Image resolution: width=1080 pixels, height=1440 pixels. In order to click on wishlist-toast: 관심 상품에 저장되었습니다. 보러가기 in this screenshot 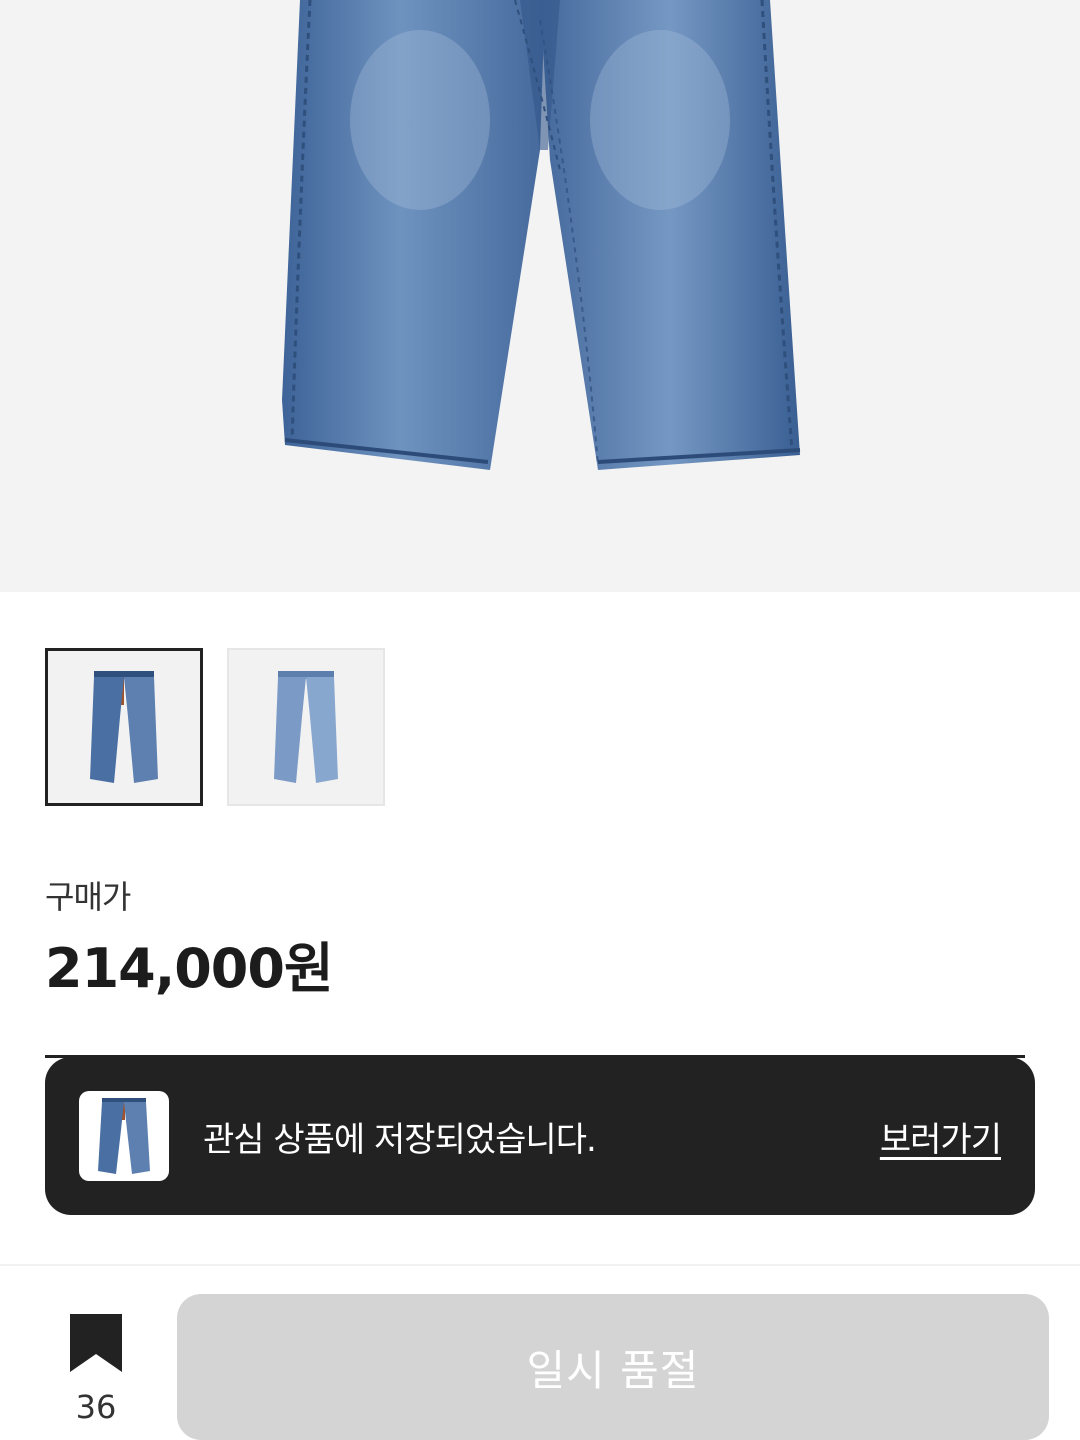, I will do `click(540, 1136)`.